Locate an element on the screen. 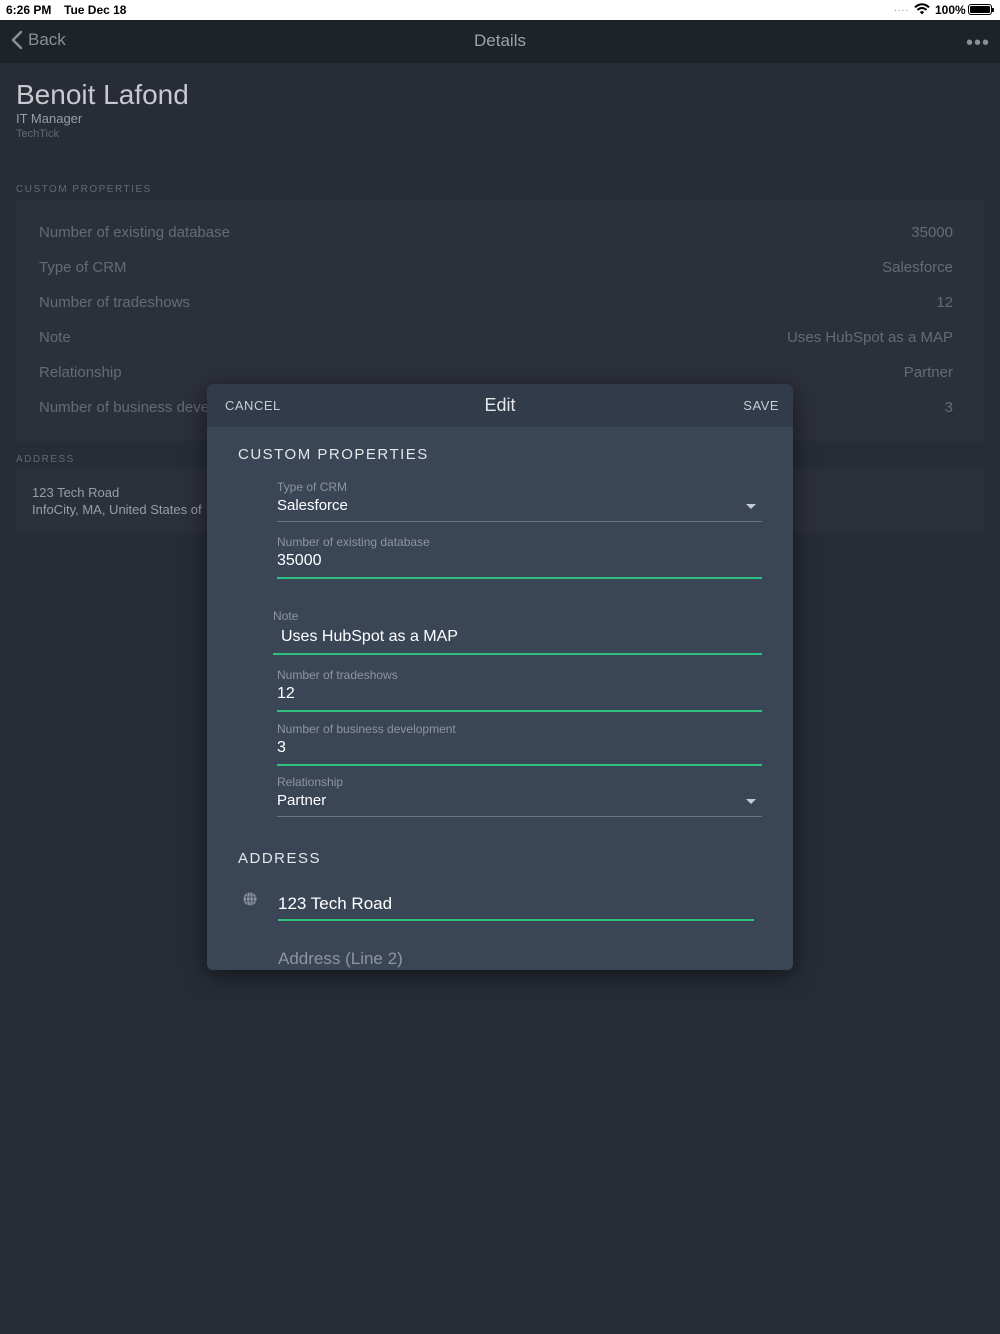  edit-dialog-header: CANCEL Edit SAVE is located at coordinates (500, 405).